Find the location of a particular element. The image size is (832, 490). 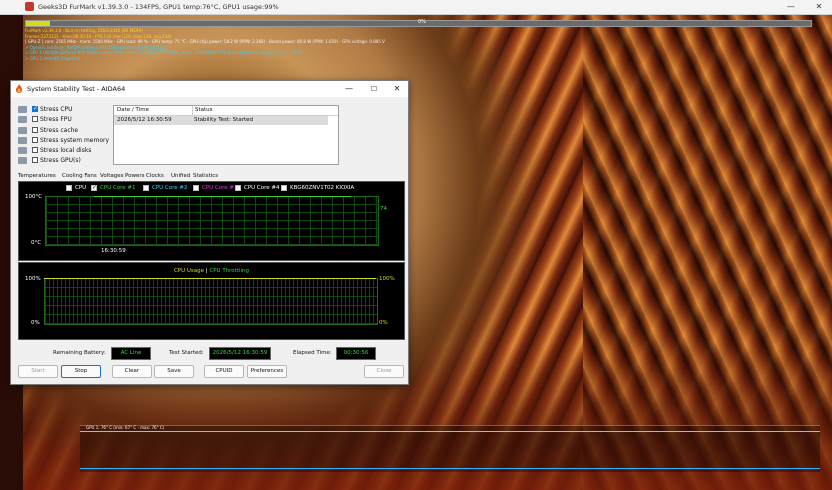

preferences-button: Preferences is located at coordinates (267, 371).